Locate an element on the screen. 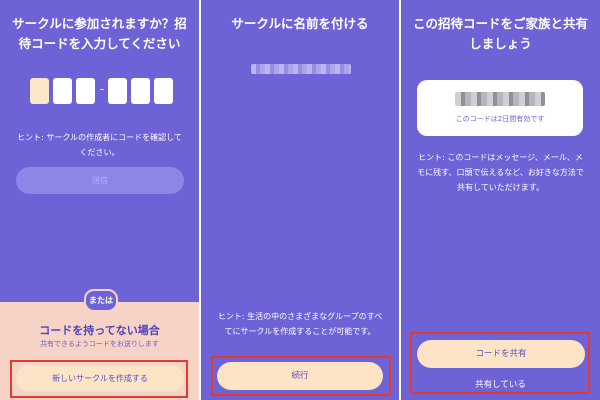  continue-button: 続行 is located at coordinates (300, 376).